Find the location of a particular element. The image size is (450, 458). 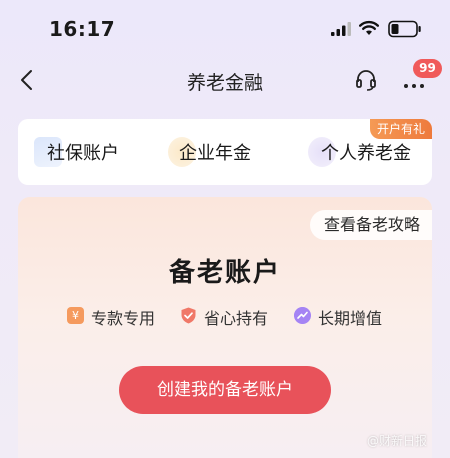

customer-service-headset-icon is located at coordinates (366, 80).